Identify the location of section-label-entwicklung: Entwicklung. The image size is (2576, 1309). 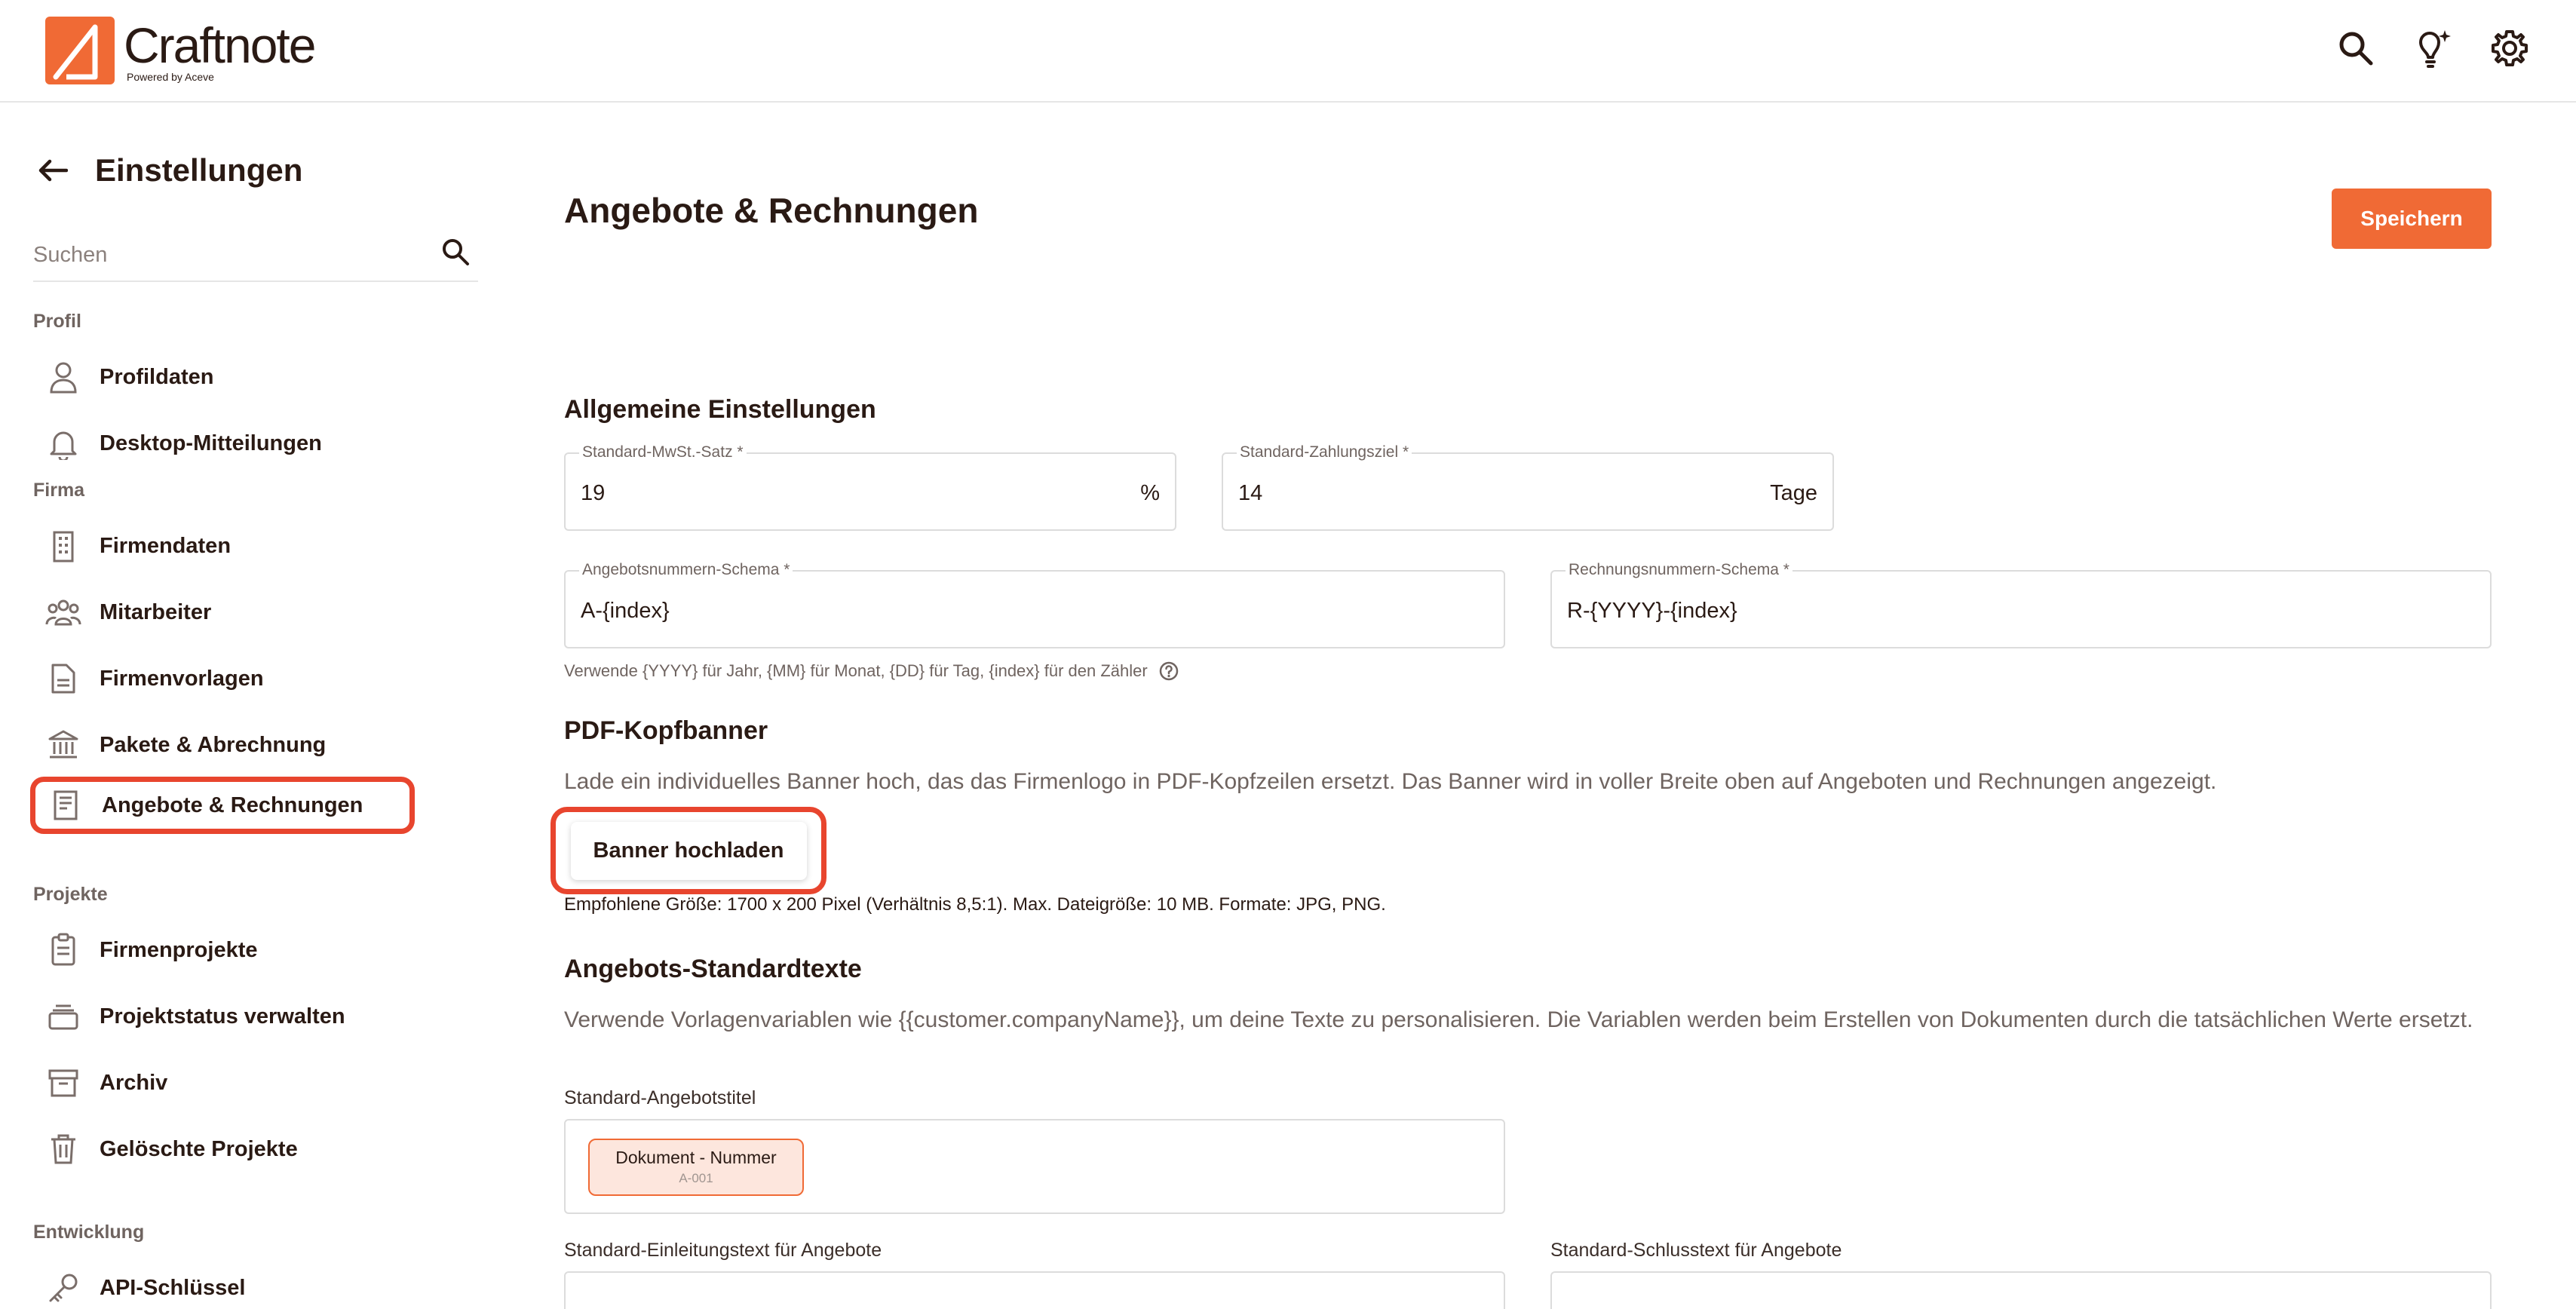
(89, 1232).